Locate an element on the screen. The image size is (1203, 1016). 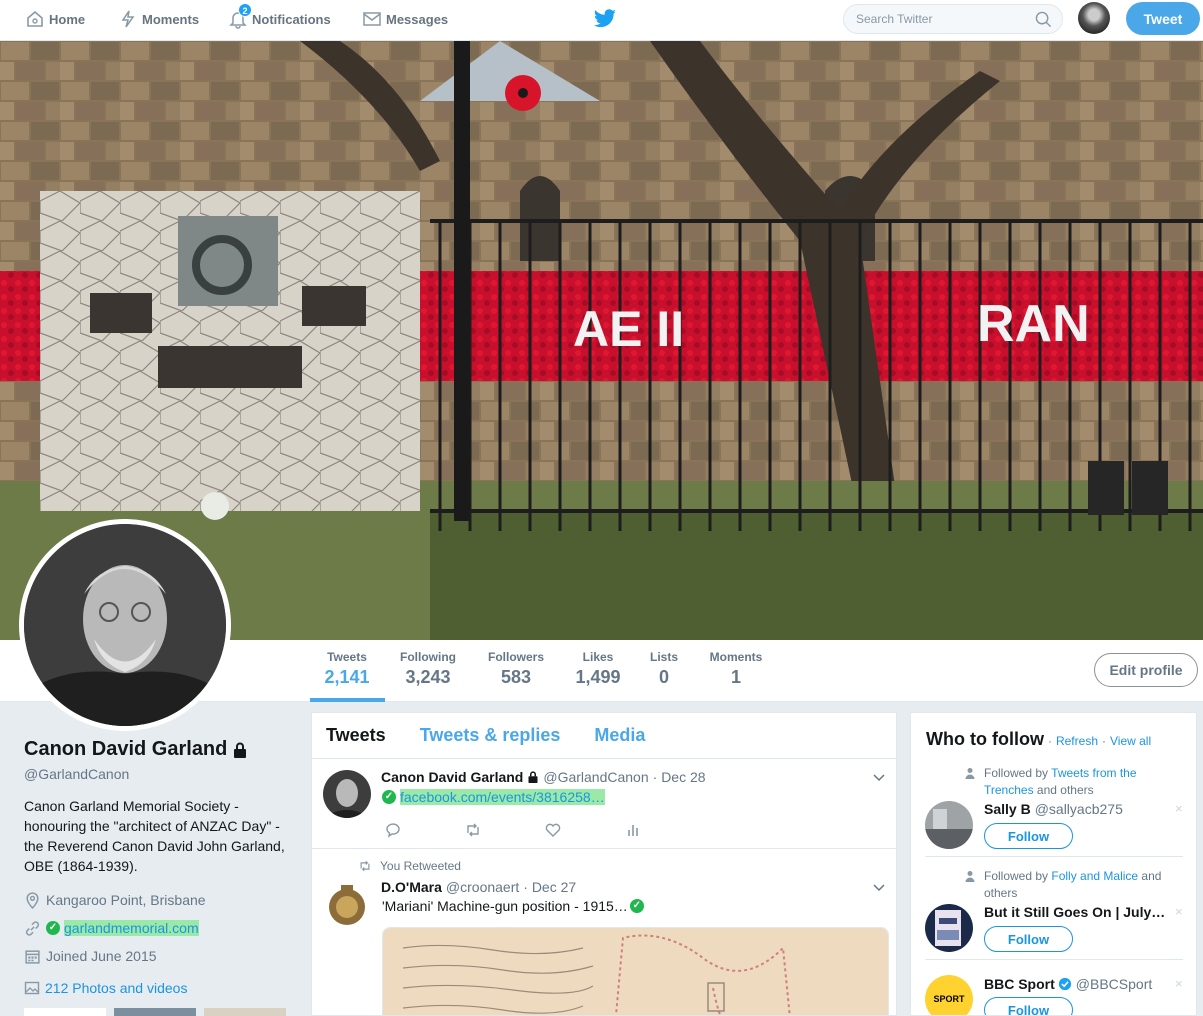
tweet-author-name: D.O'Mara is located at coordinates (411, 887).